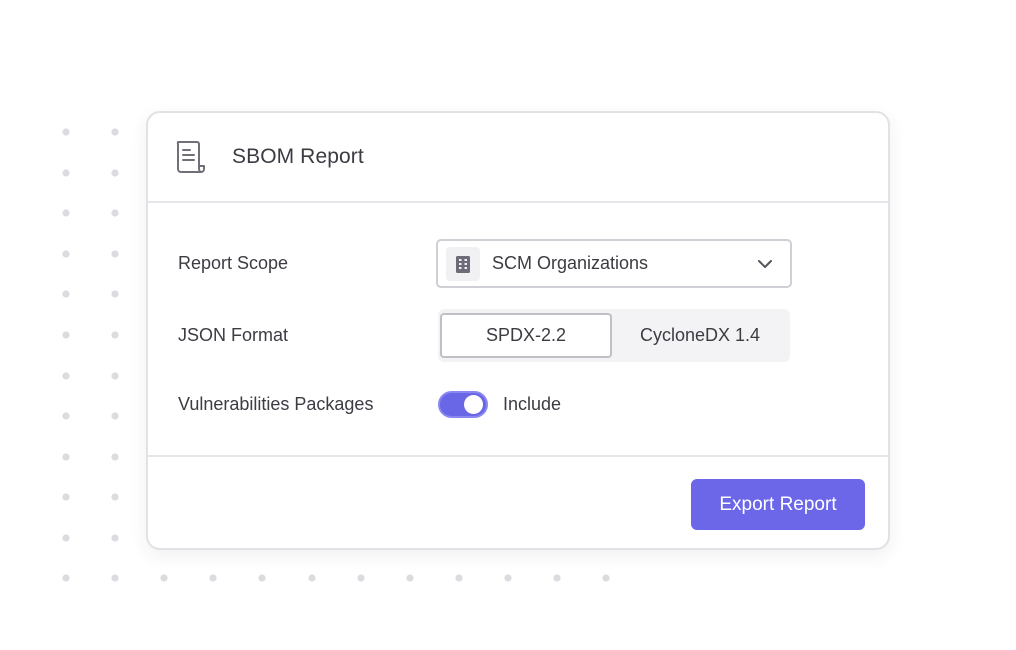  I want to click on vulnerabilities-label: Vulnerabilities Packages, so click(276, 404).